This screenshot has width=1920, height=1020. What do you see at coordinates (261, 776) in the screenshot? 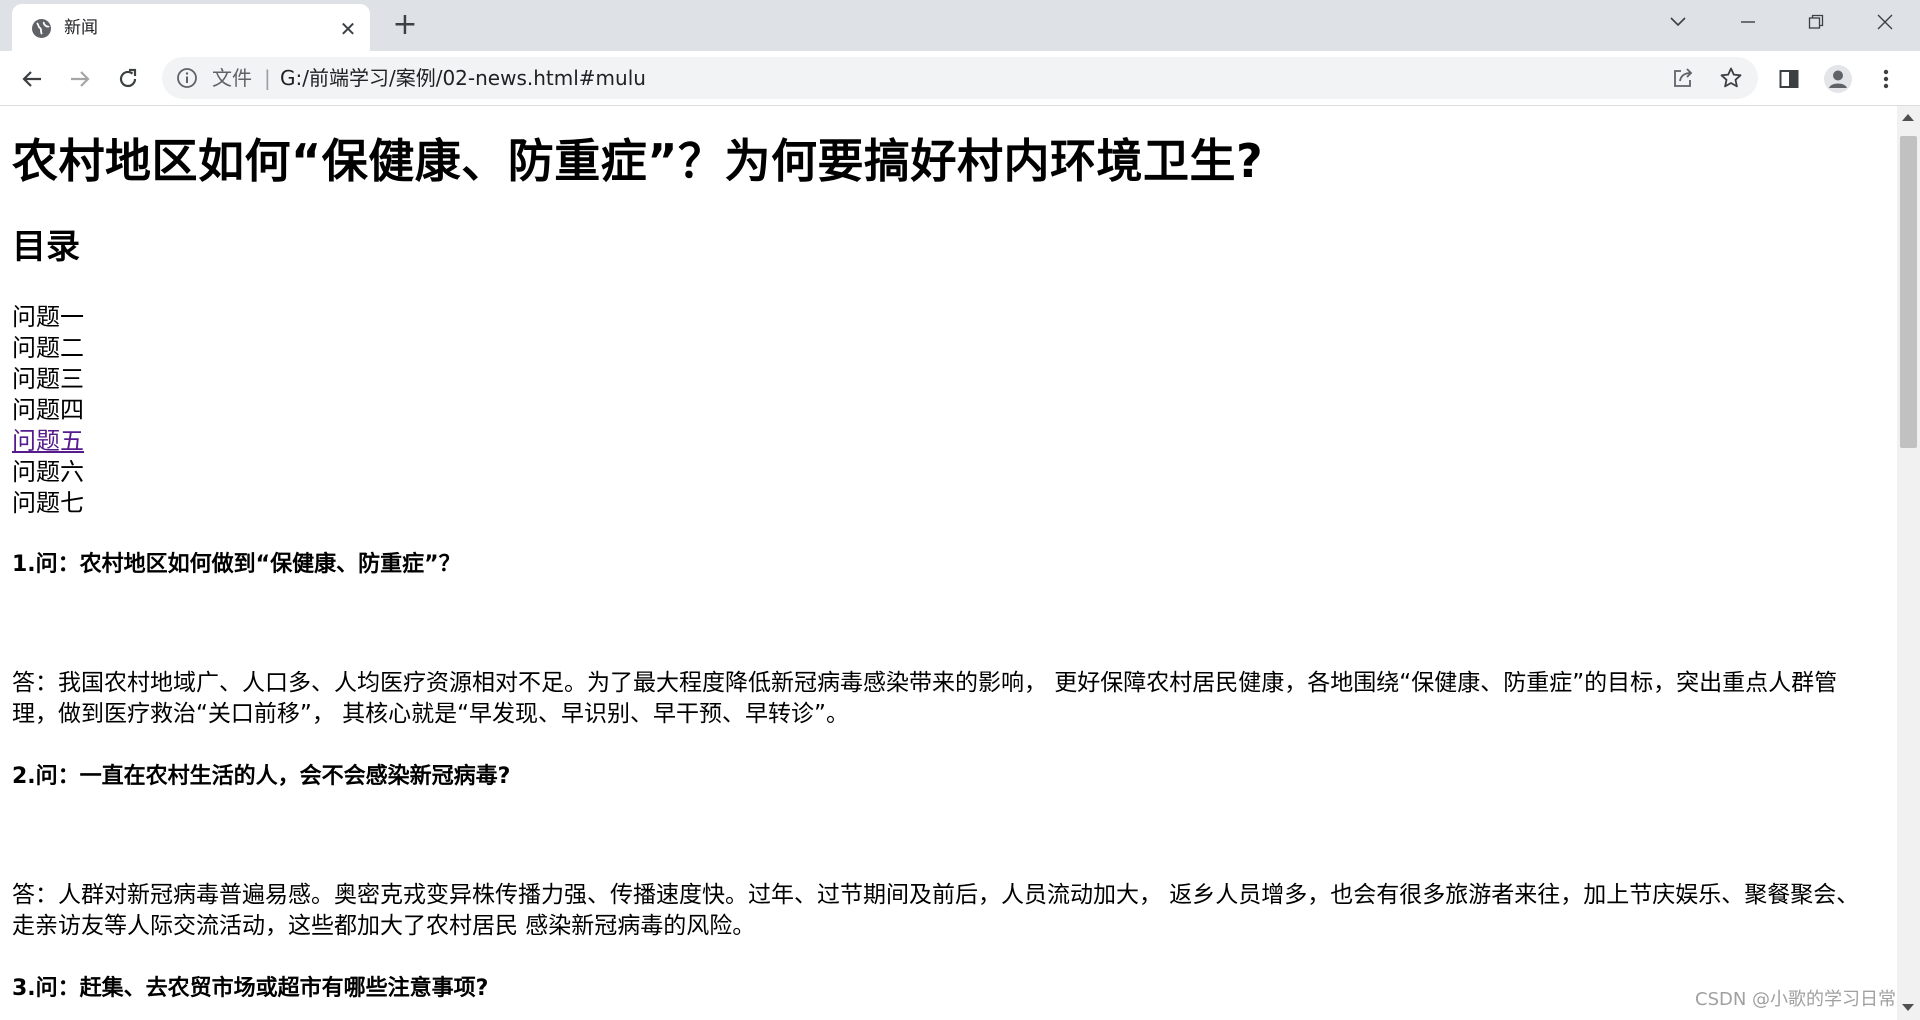
I see `question-2: 2.问：一直在农村生活的人，会不会感染新冠病毒?` at bounding box center [261, 776].